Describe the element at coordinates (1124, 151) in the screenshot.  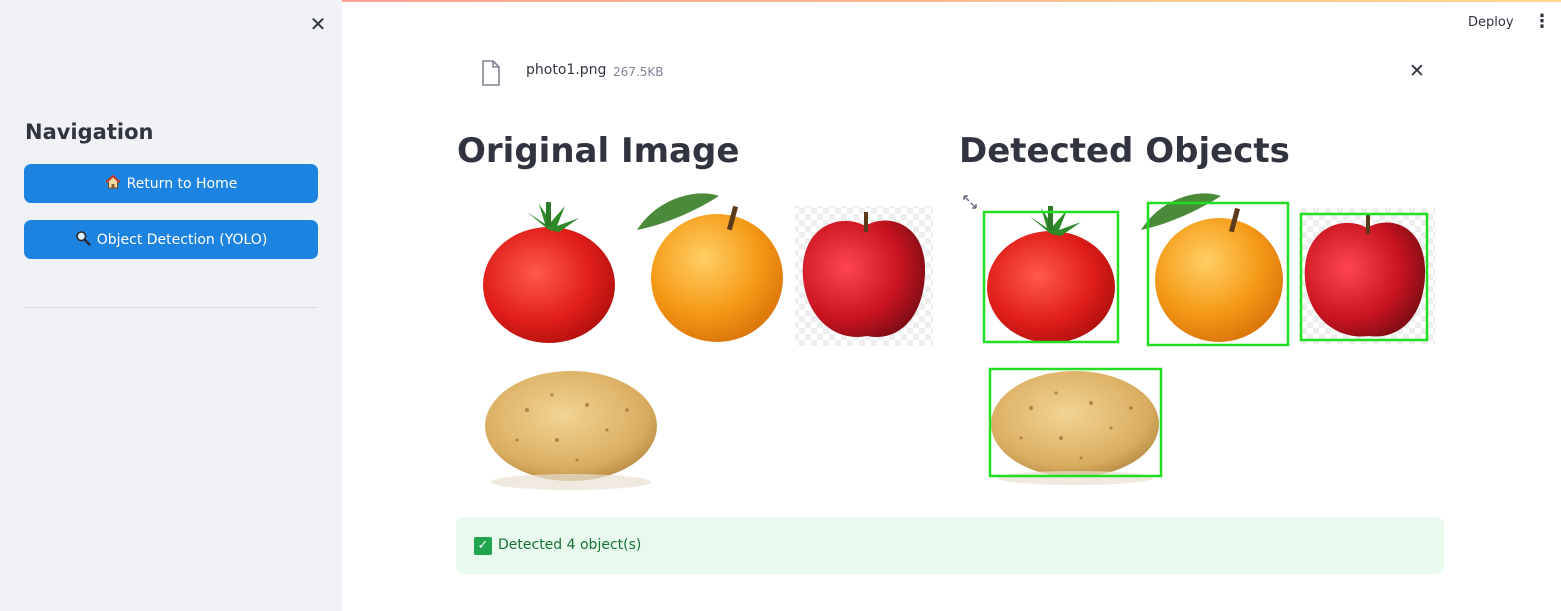
I see `detected-objects-heading: Detected Objects` at that location.